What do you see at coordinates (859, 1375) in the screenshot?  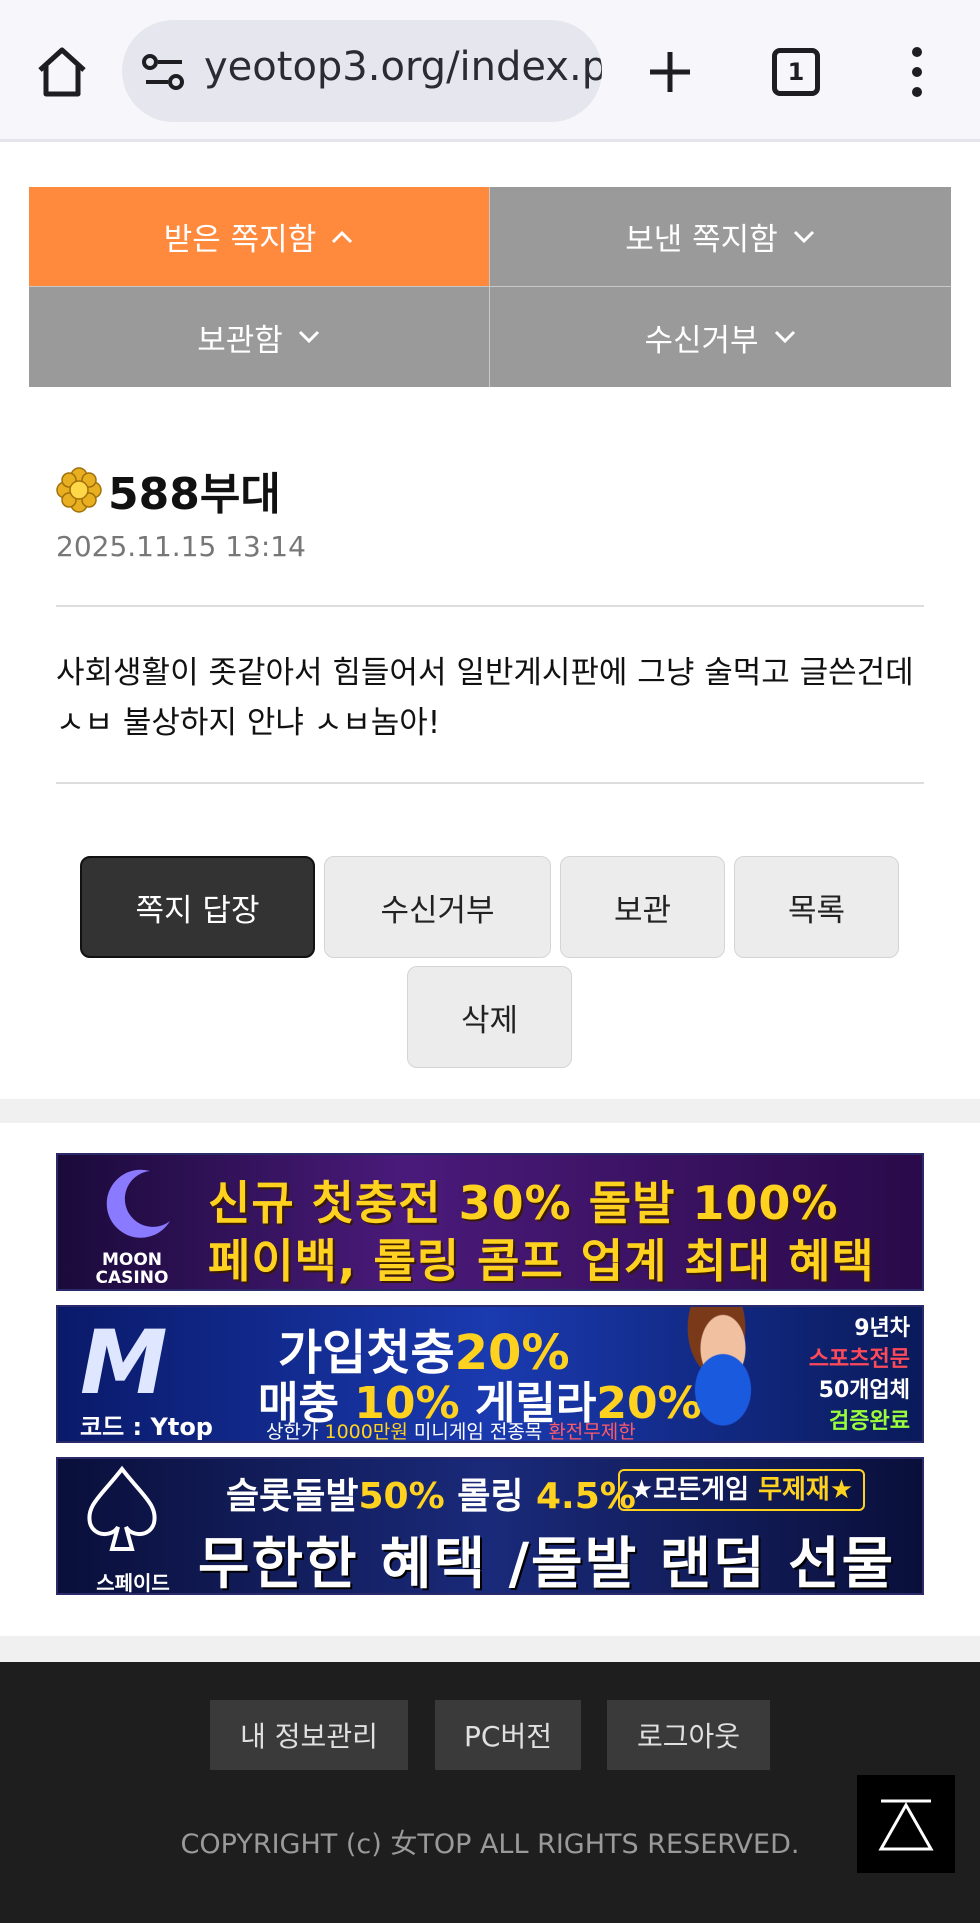 I see `banner-side-text: 9년차 스포츠전문 50개업체 검증완료` at bounding box center [859, 1375].